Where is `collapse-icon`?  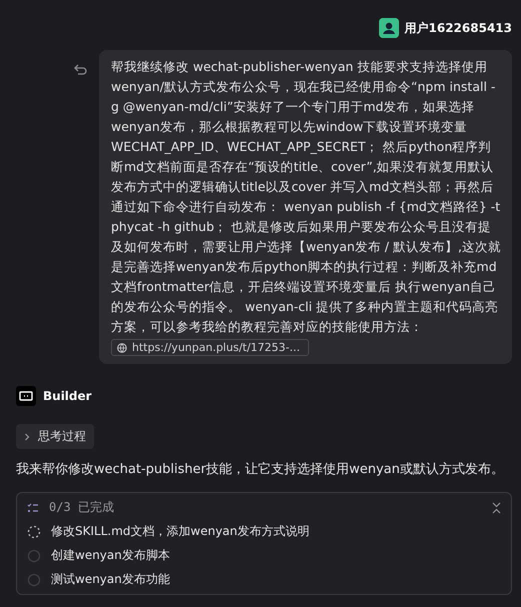
collapse-icon is located at coordinates (496, 508).